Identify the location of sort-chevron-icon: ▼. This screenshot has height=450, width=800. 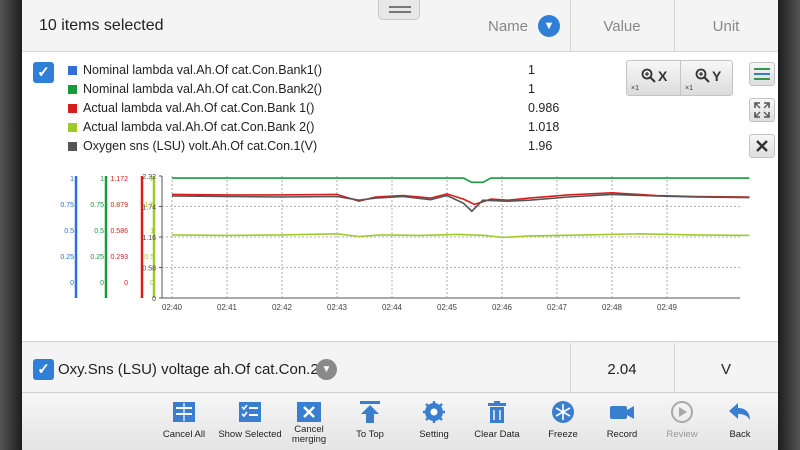
(549, 26).